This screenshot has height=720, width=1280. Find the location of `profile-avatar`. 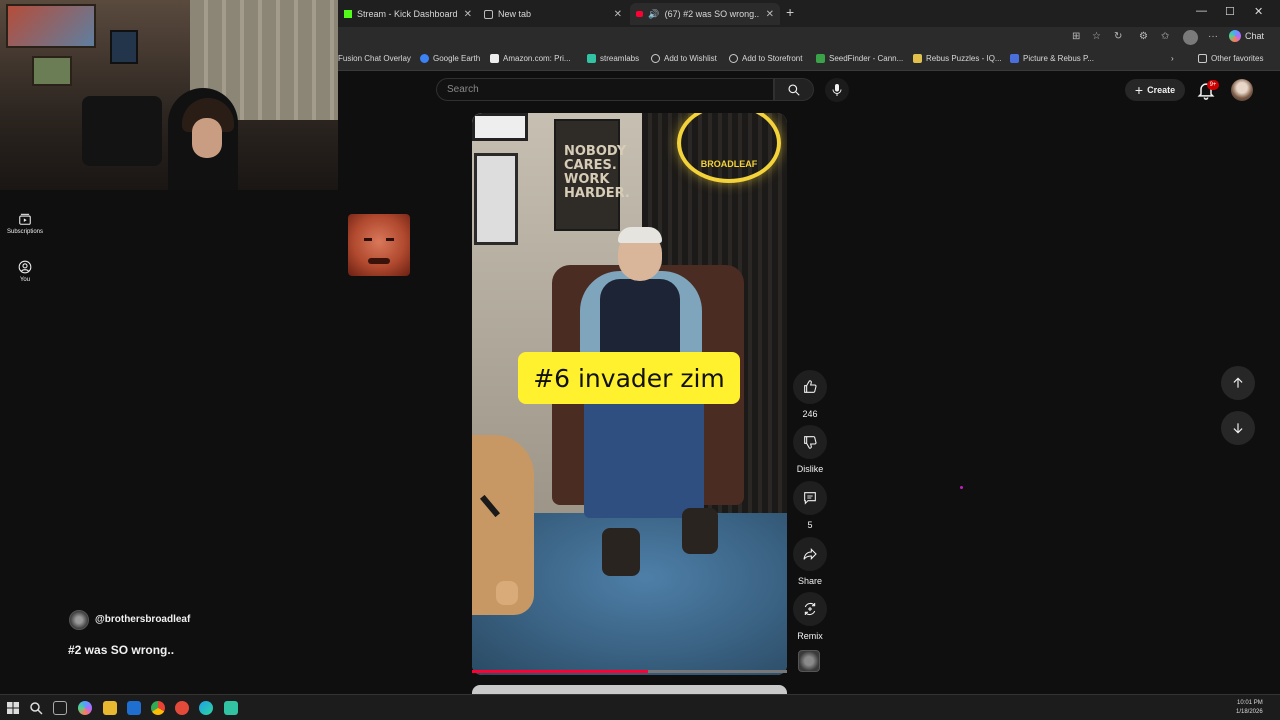

profile-avatar is located at coordinates (1190, 37).